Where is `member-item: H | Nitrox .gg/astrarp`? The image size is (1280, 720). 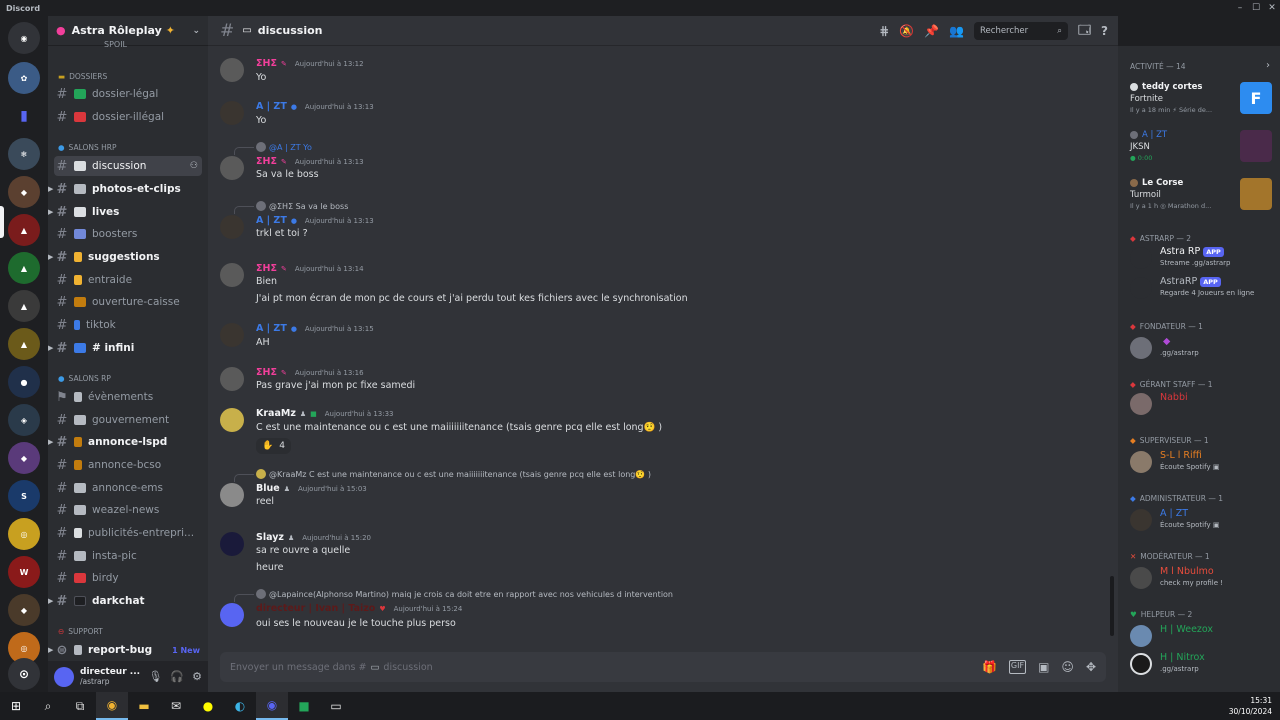
member-item: H | Nitrox .gg/astrarp is located at coordinates (1200, 663).